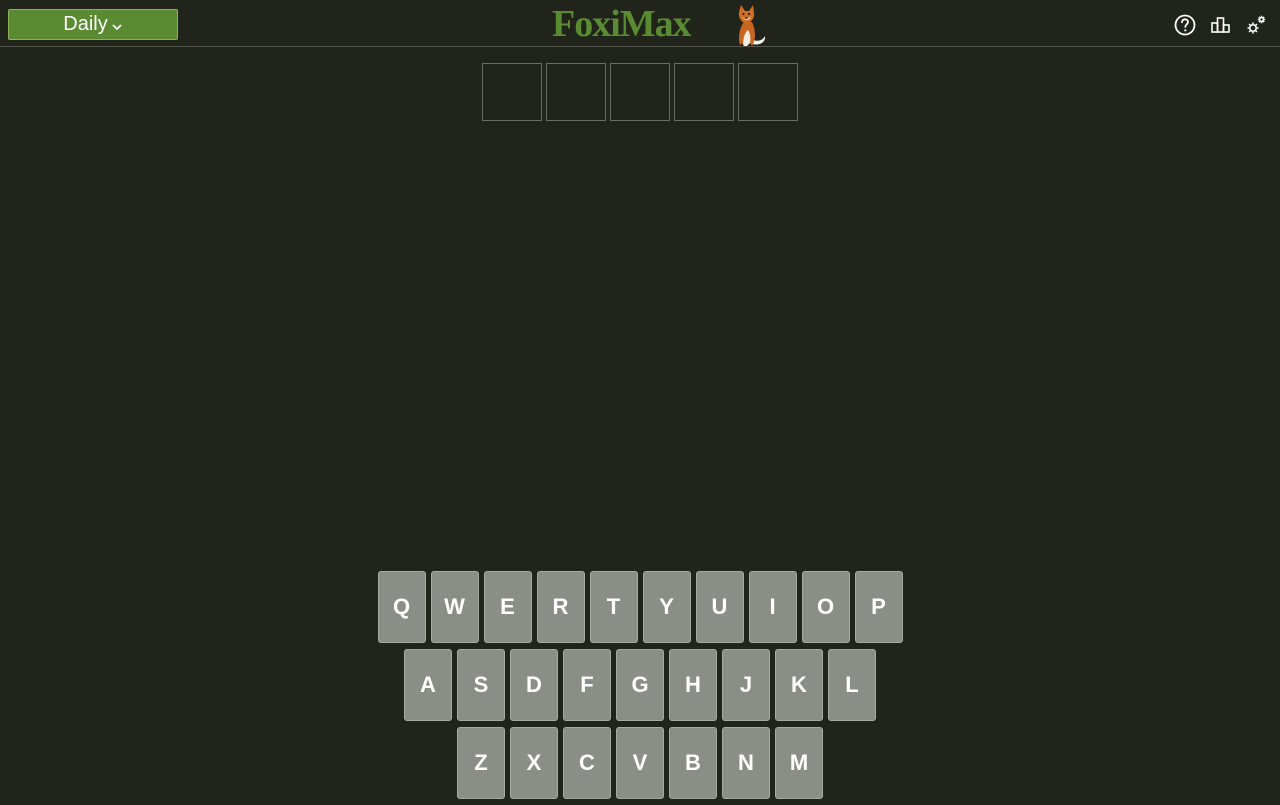 The height and width of the screenshot is (805, 1280). What do you see at coordinates (587, 685) in the screenshot?
I see `key-f: F` at bounding box center [587, 685].